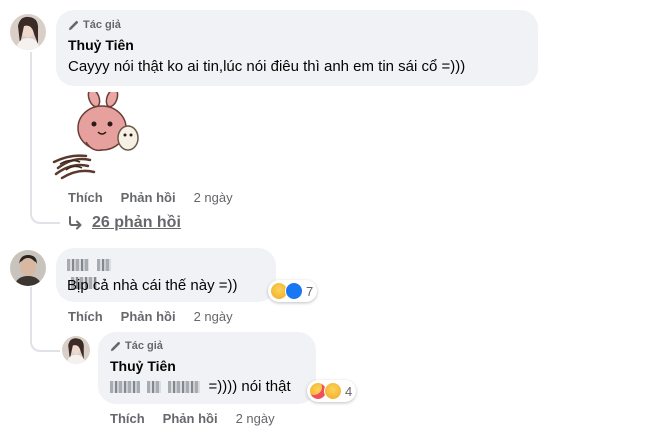  I want to click on commenter-name-blurred, so click(106, 272).